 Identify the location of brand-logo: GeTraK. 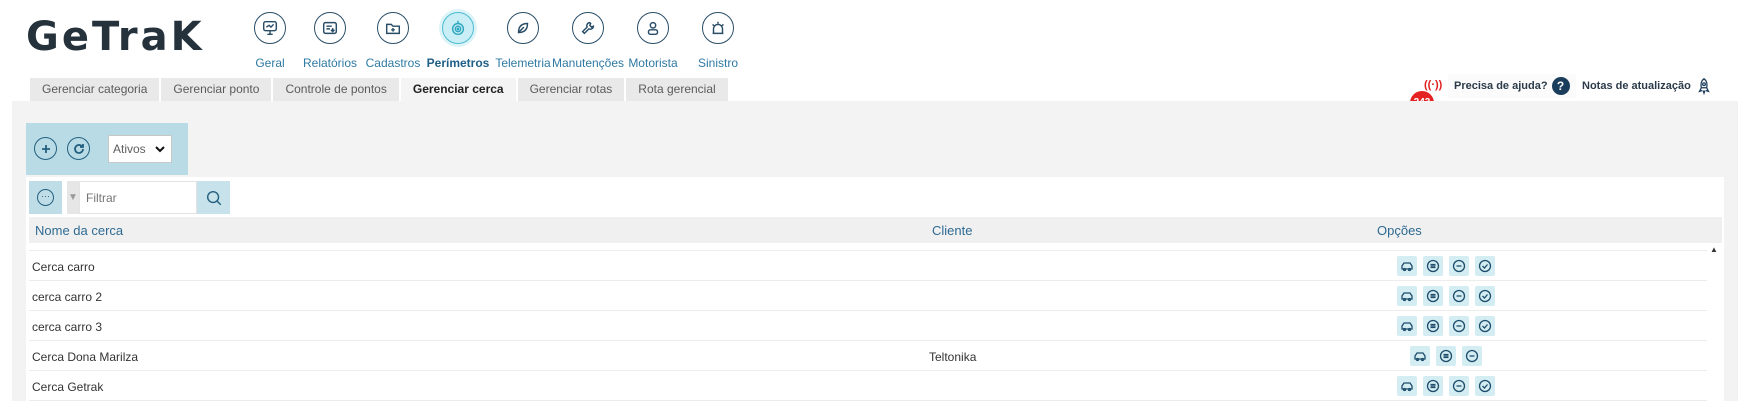
(115, 37).